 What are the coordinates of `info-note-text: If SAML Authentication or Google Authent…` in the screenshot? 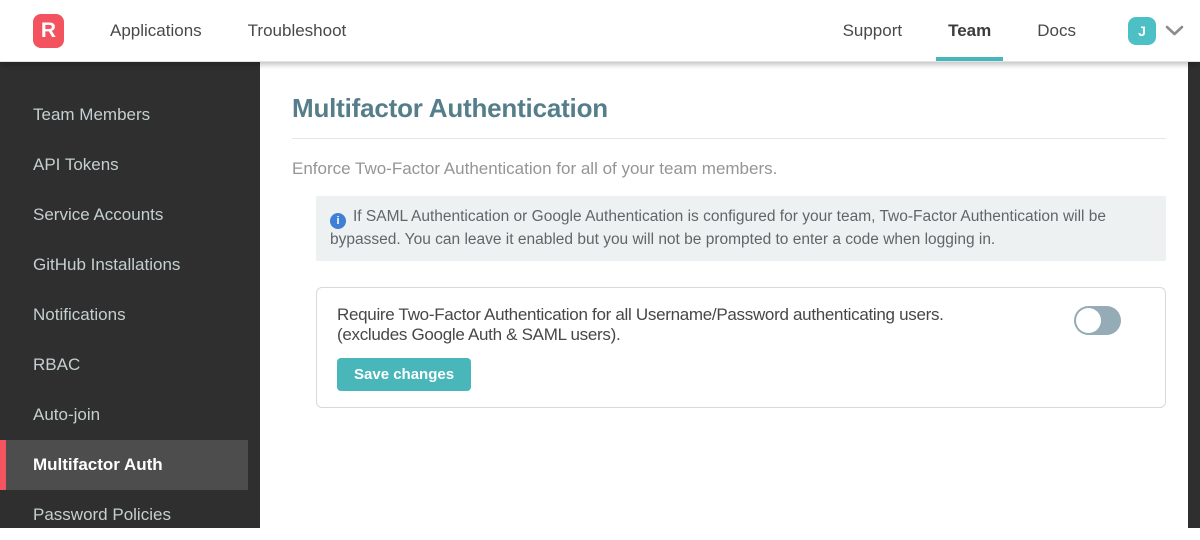 It's located at (718, 228).